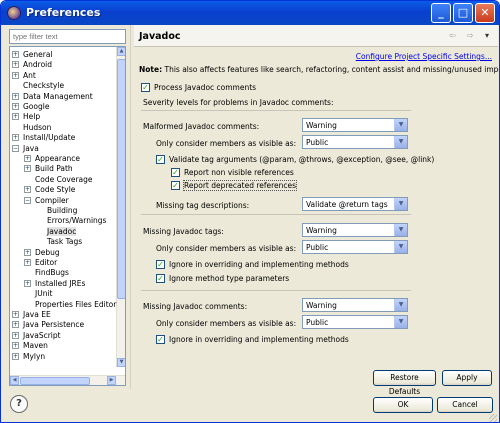  Describe the element at coordinates (121, 51) in the screenshot. I see `scroll-up-arrow: ▲` at that location.